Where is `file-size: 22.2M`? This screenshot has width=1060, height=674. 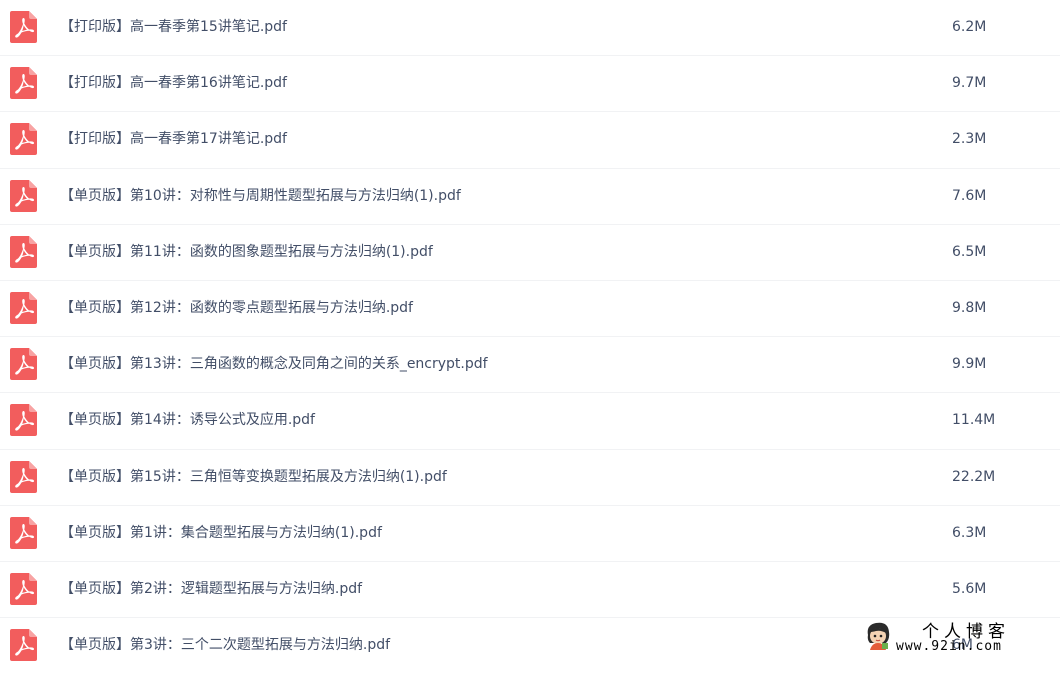 file-size: 22.2M is located at coordinates (974, 476).